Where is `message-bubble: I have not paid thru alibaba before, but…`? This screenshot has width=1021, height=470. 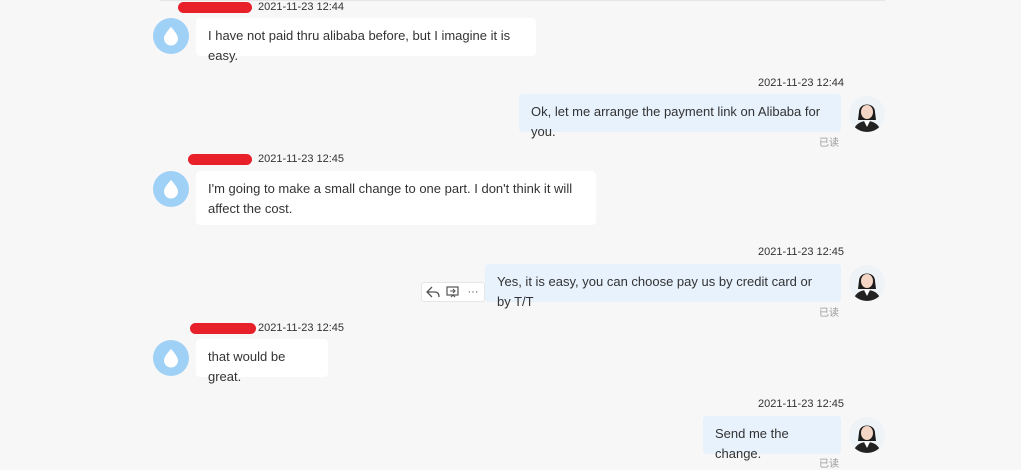 message-bubble: I have not paid thru alibaba before, but… is located at coordinates (366, 40).